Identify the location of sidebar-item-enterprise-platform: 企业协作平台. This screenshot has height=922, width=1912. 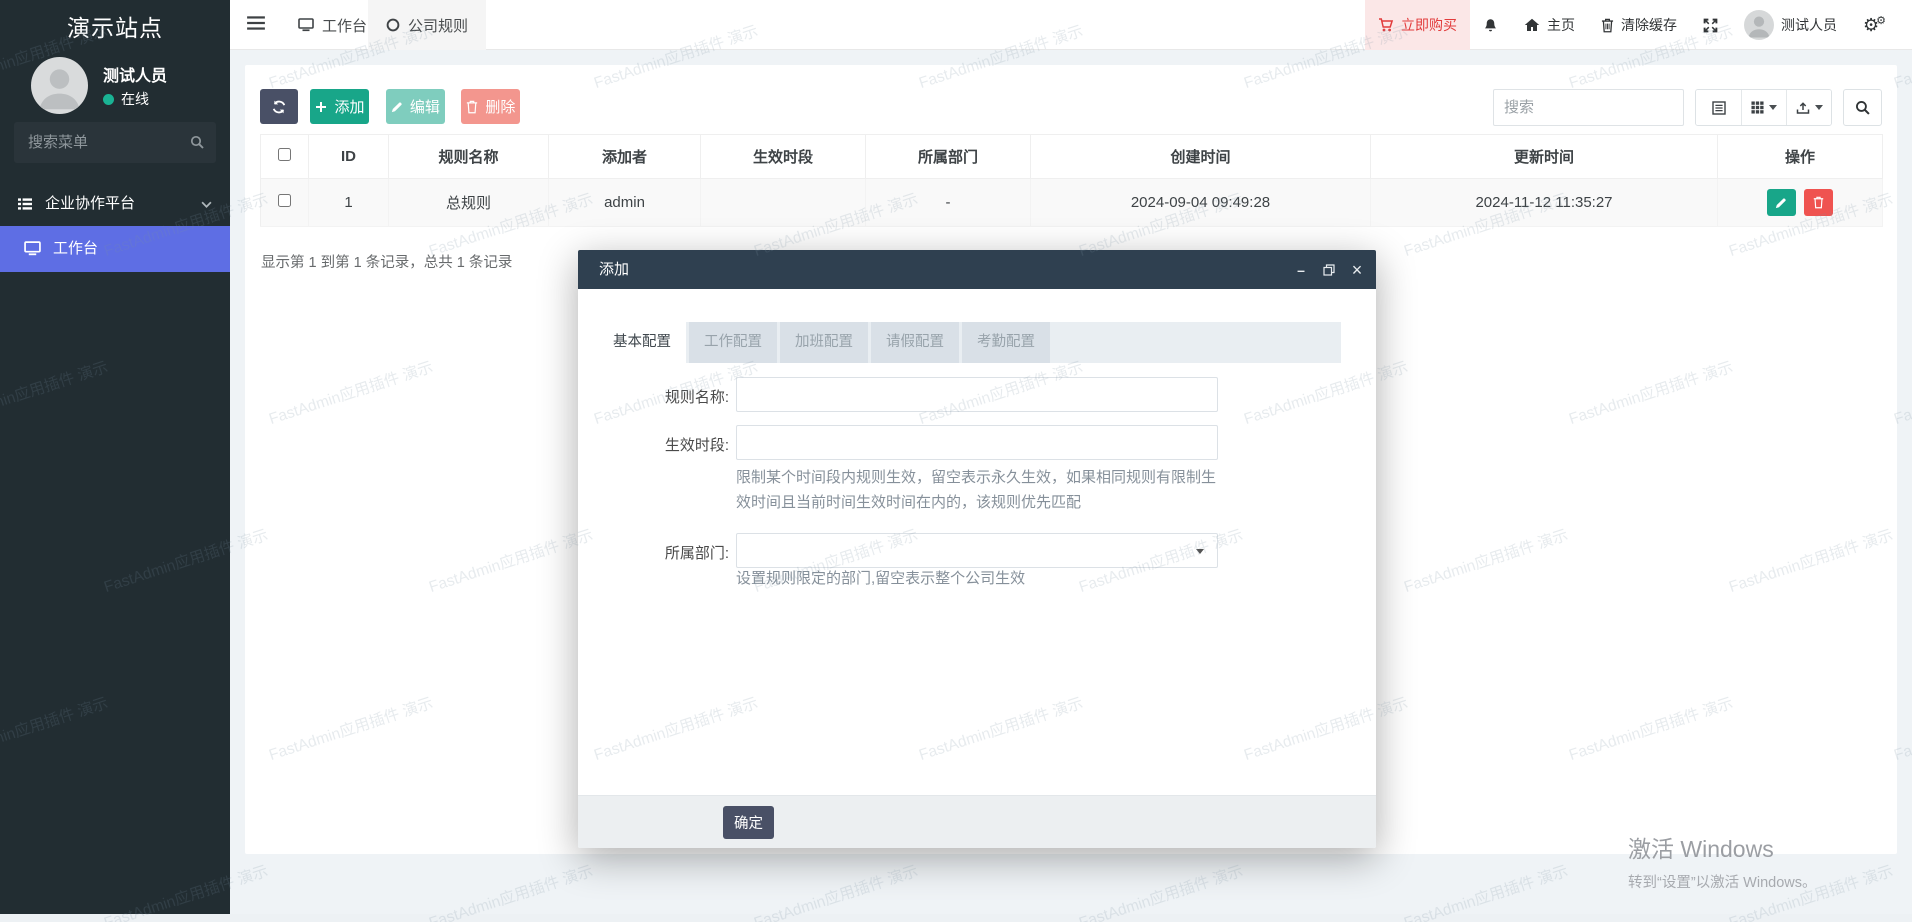
(115, 204).